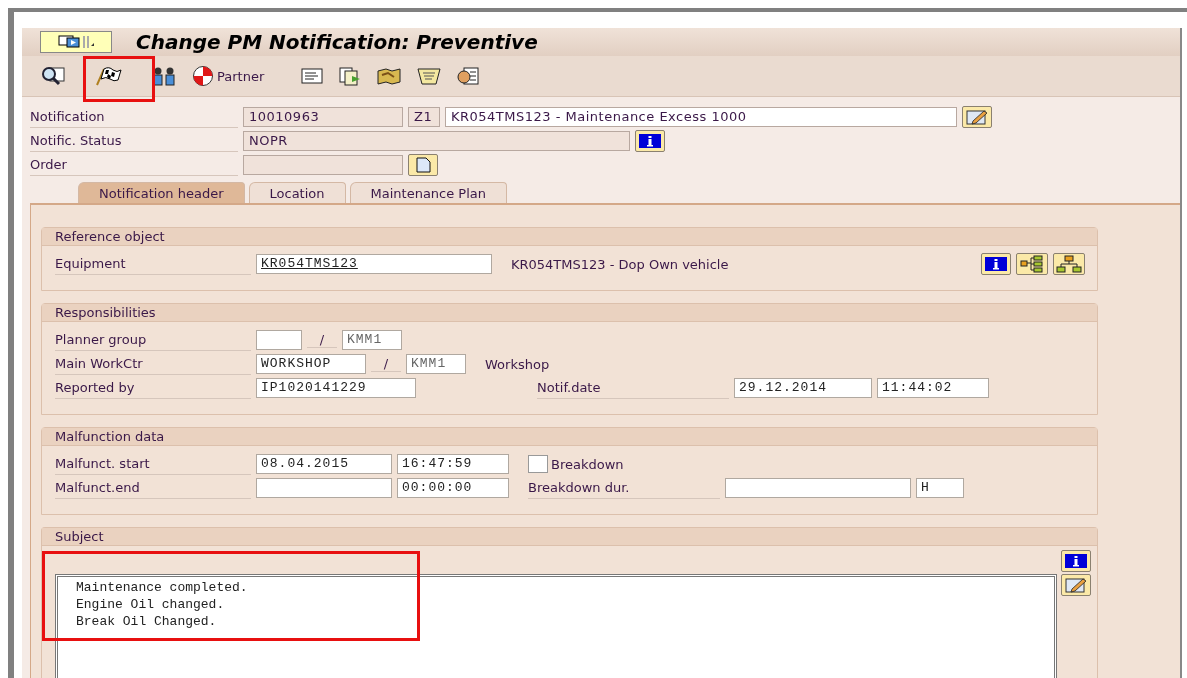  What do you see at coordinates (569, 237) in the screenshot?
I see `group-title: Reference object` at bounding box center [569, 237].